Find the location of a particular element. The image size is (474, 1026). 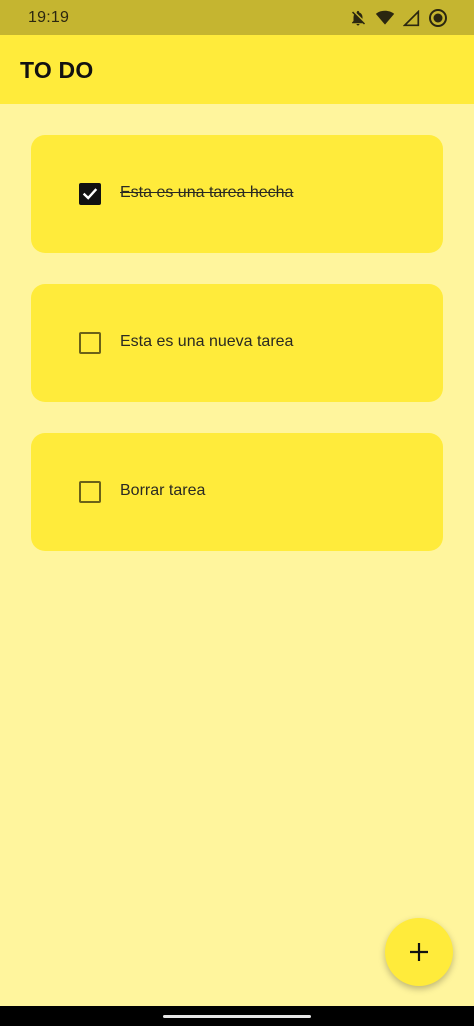

task-card: Borrar tarea is located at coordinates (237, 492).